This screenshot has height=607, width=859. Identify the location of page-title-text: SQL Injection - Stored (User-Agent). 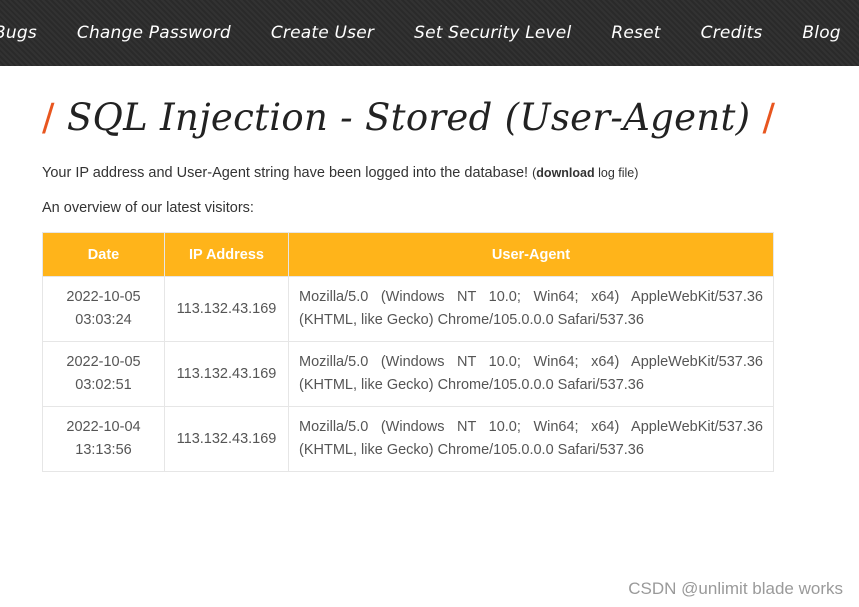
(408, 117).